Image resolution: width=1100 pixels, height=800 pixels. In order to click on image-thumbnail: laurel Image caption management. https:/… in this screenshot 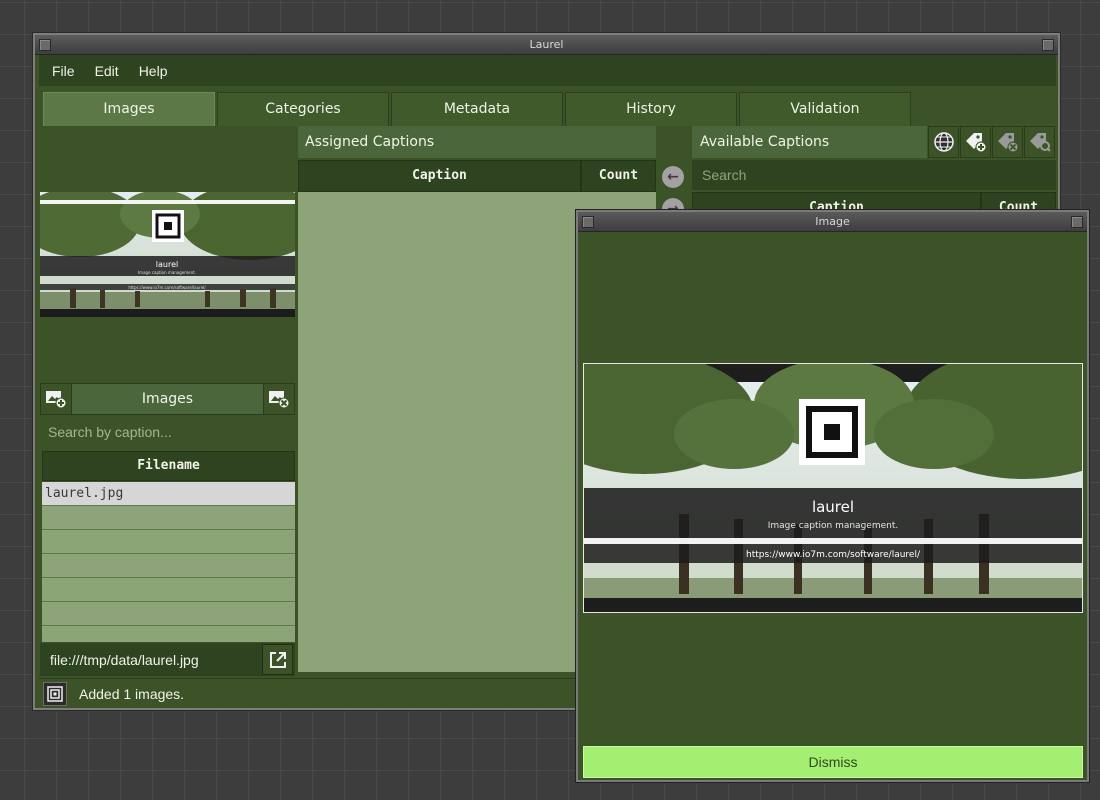, I will do `click(167, 254)`.